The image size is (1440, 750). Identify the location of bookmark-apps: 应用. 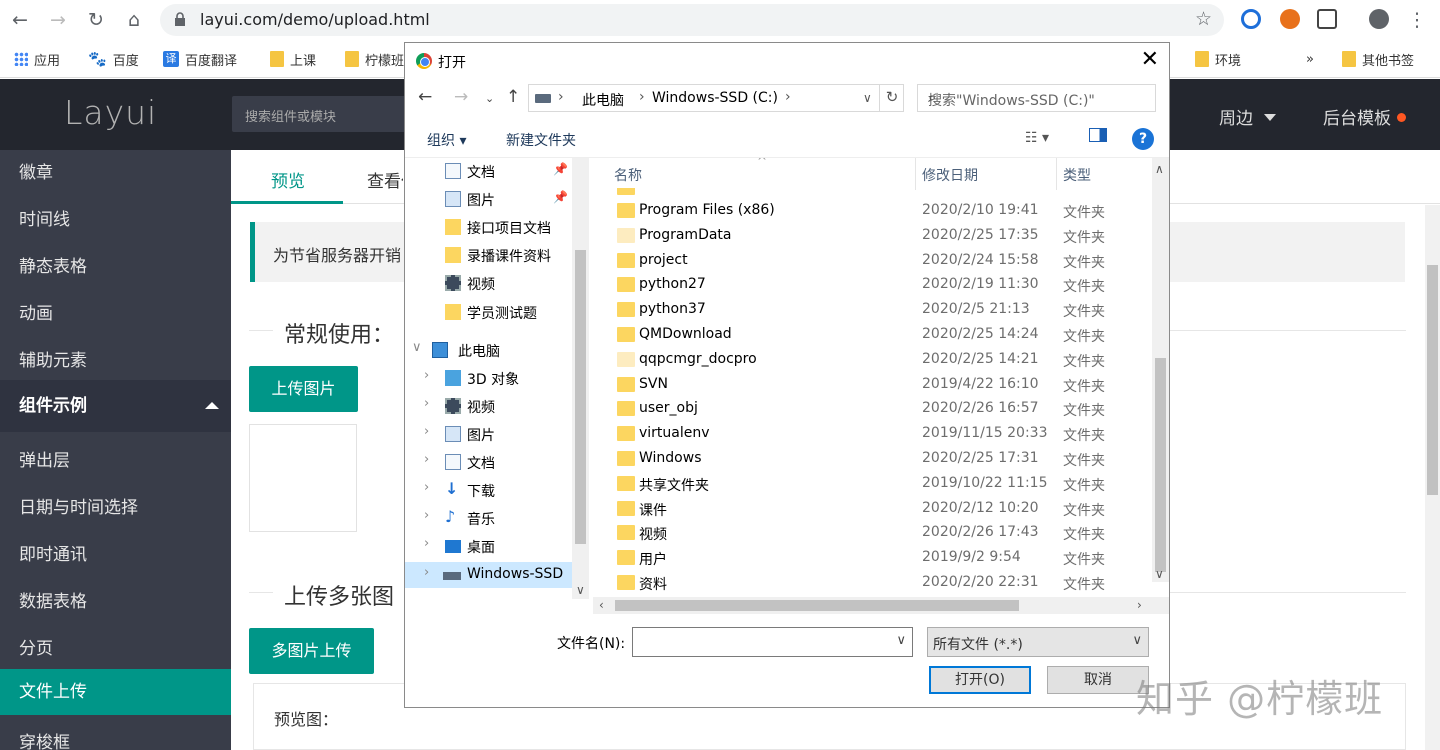
(37, 59).